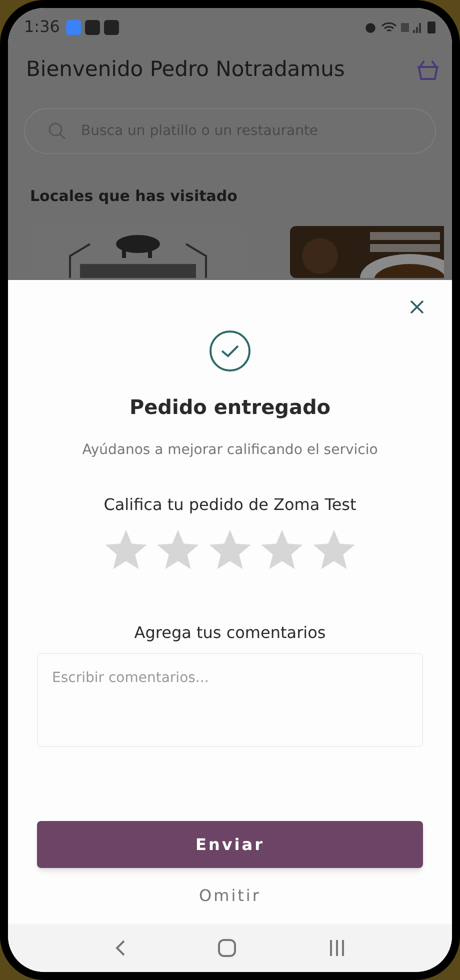  What do you see at coordinates (230, 407) in the screenshot?
I see `modal-title: Pedido entregado` at bounding box center [230, 407].